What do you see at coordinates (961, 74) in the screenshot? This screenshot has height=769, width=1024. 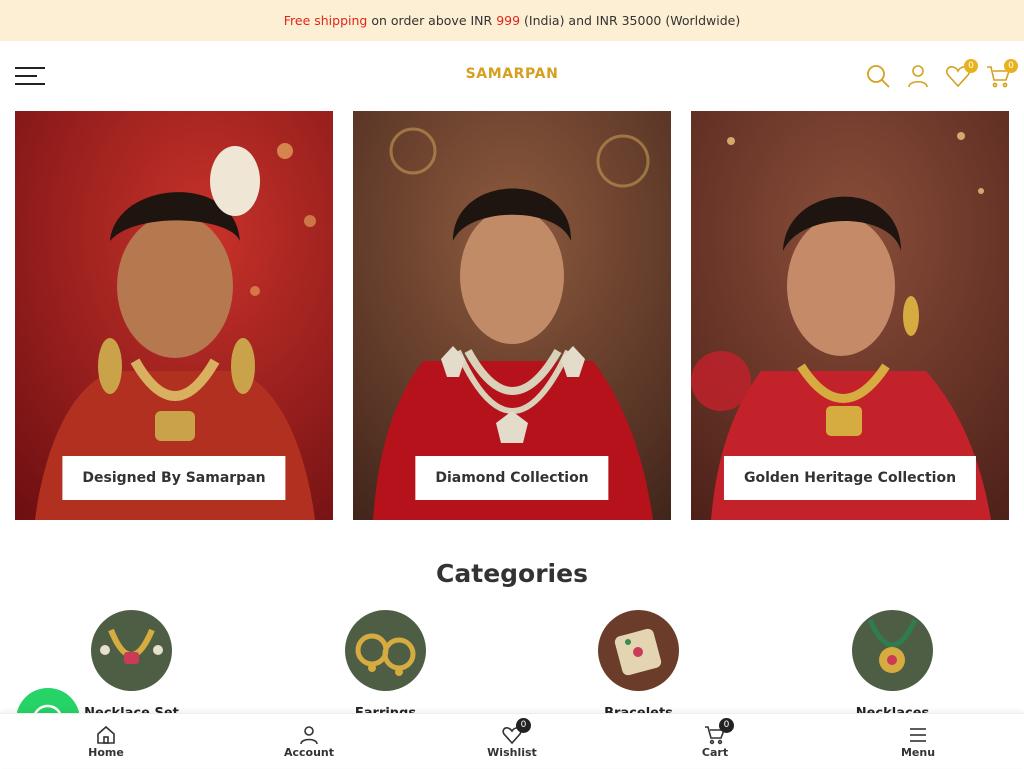 I see `wishlist-icon: 0` at bounding box center [961, 74].